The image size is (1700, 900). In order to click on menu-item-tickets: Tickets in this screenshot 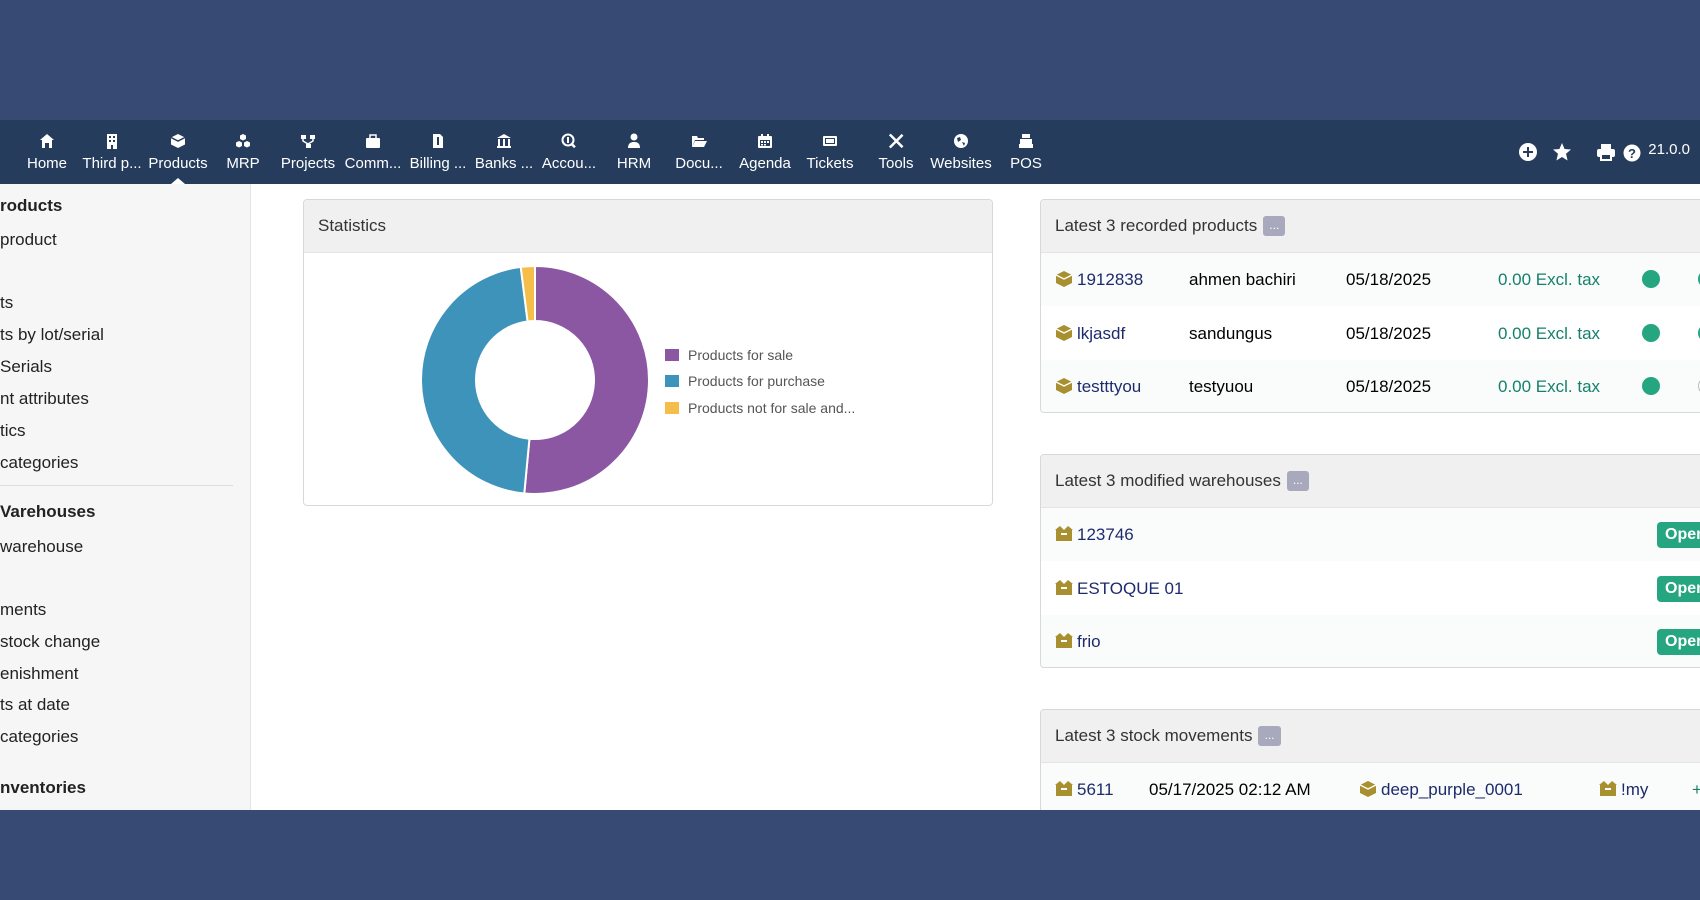, I will do `click(830, 152)`.